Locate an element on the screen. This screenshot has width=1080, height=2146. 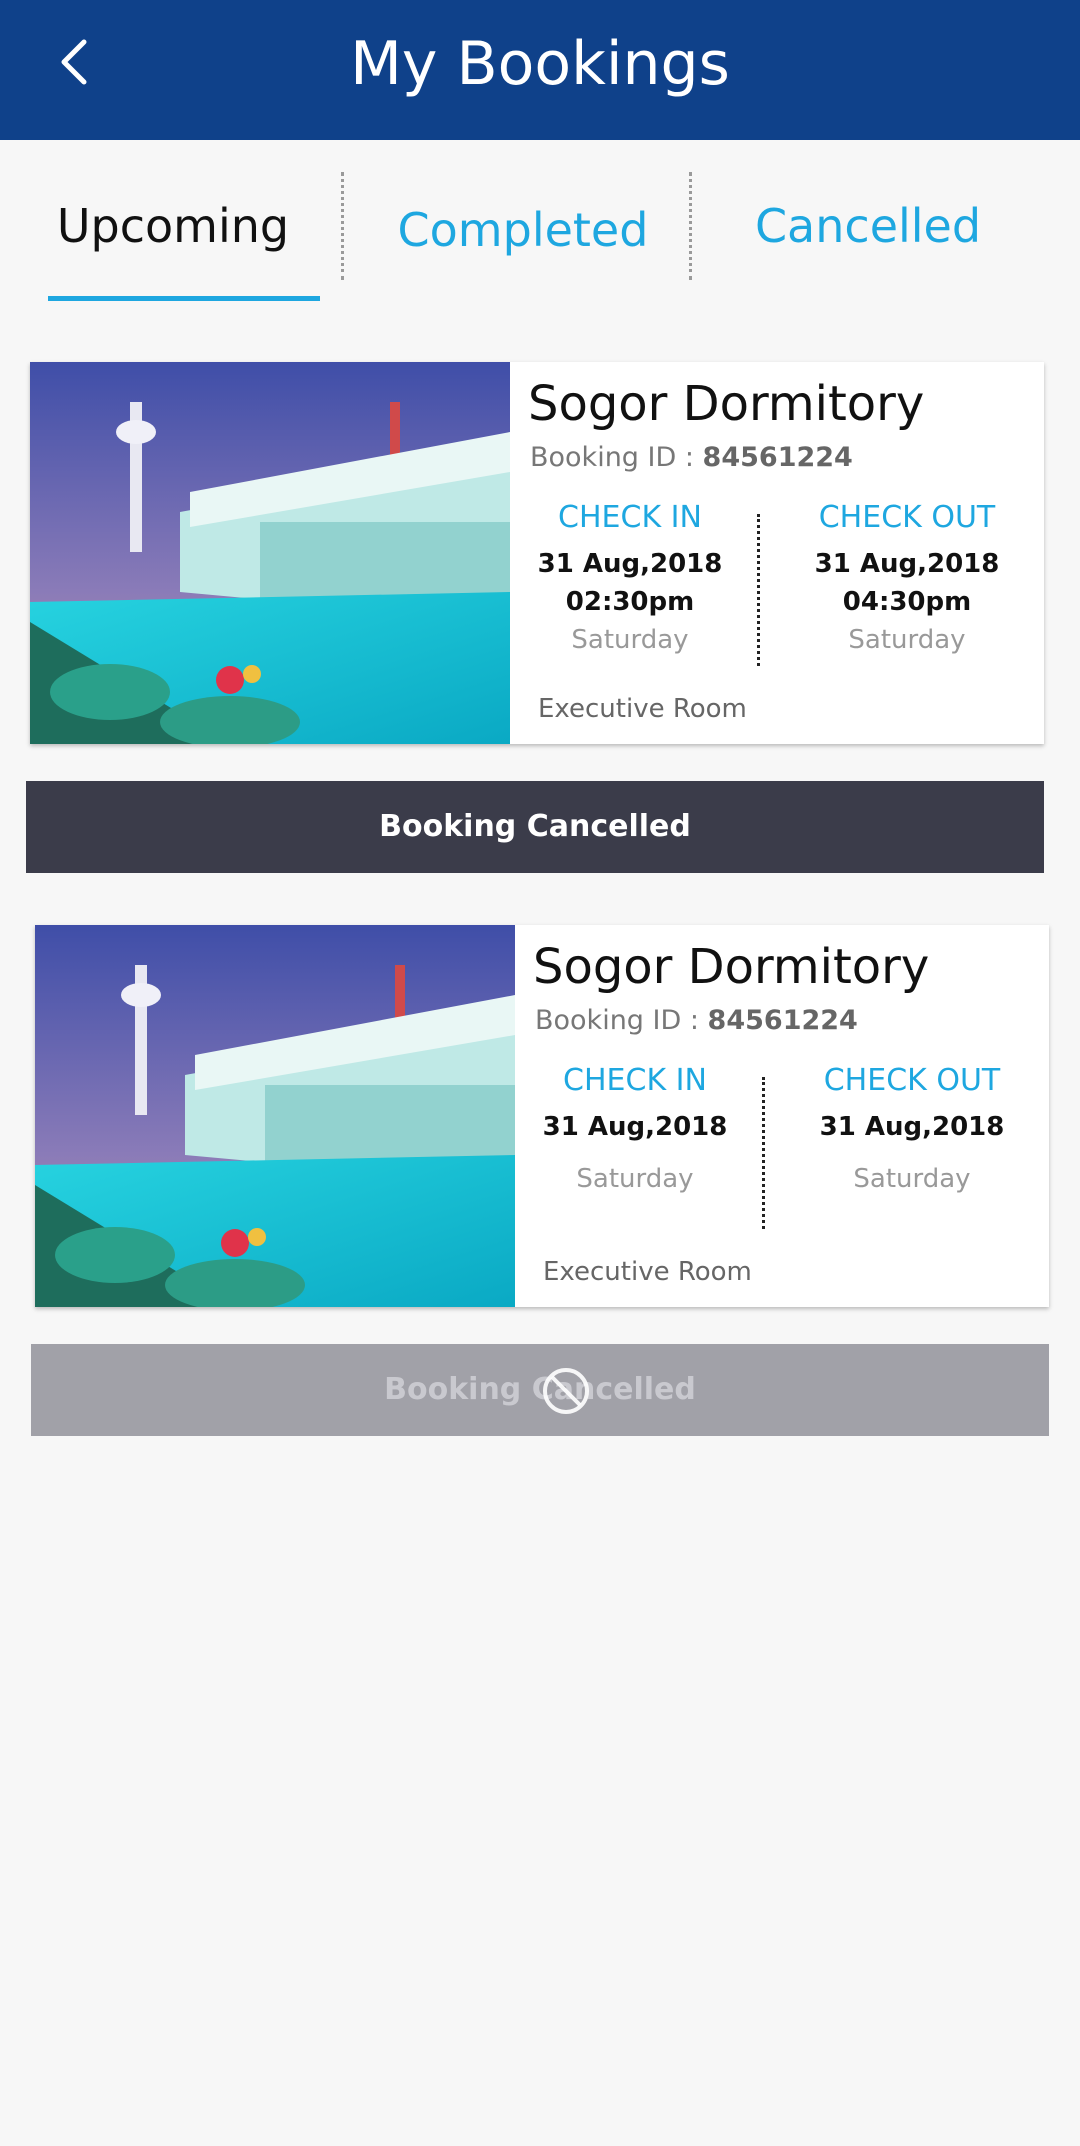
tab-upcoming: Upcoming is located at coordinates (173, 226).